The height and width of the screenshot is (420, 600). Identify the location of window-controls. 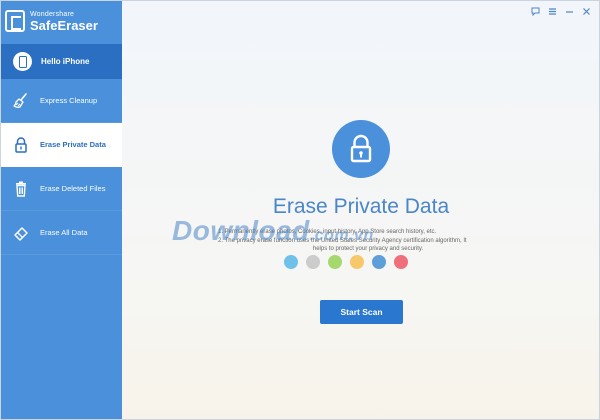
(561, 11).